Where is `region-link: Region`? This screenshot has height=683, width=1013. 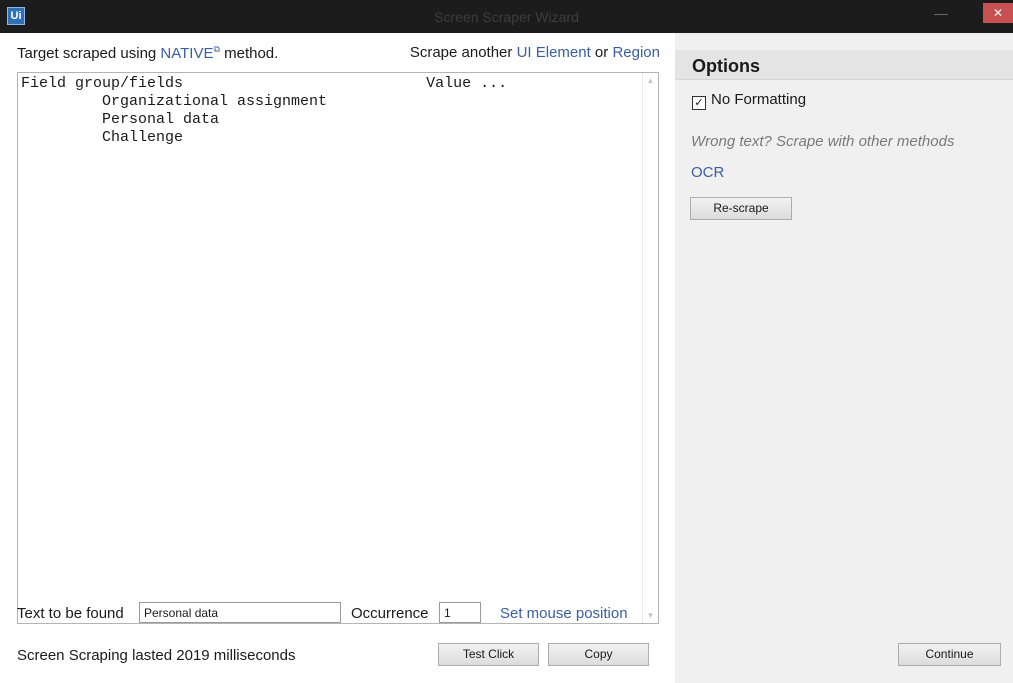
region-link: Region is located at coordinates (636, 52).